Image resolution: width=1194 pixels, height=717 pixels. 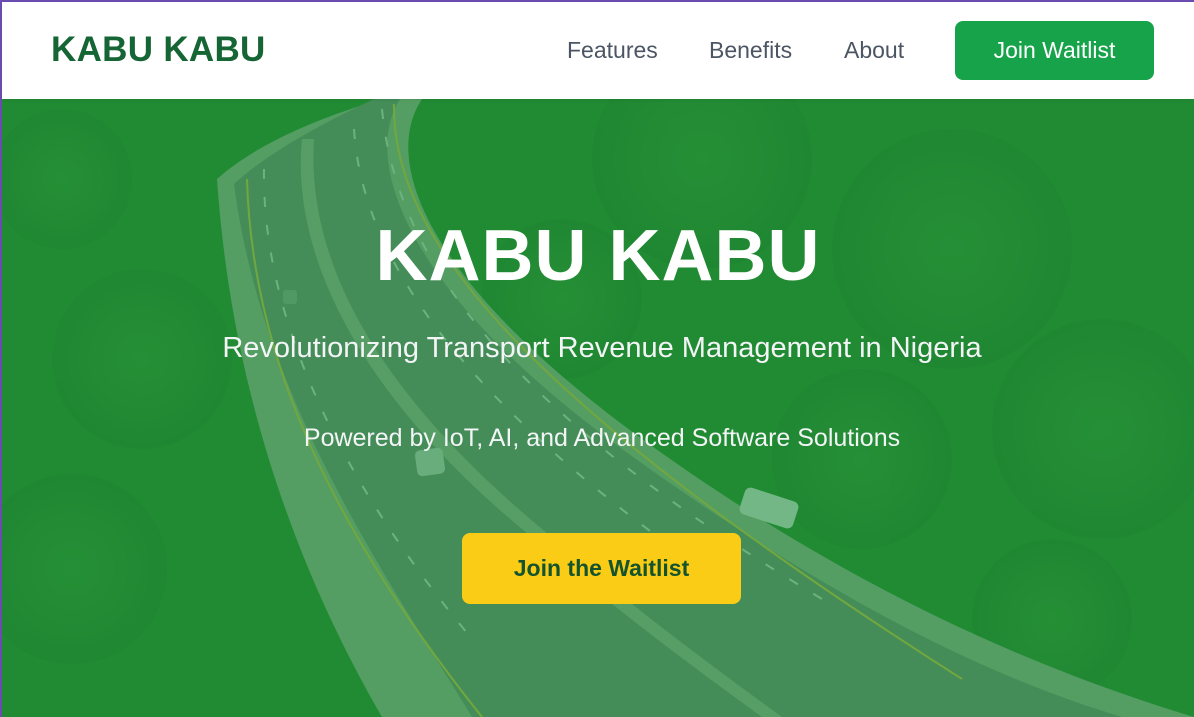 What do you see at coordinates (874, 50) in the screenshot?
I see `nav-link-about: About` at bounding box center [874, 50].